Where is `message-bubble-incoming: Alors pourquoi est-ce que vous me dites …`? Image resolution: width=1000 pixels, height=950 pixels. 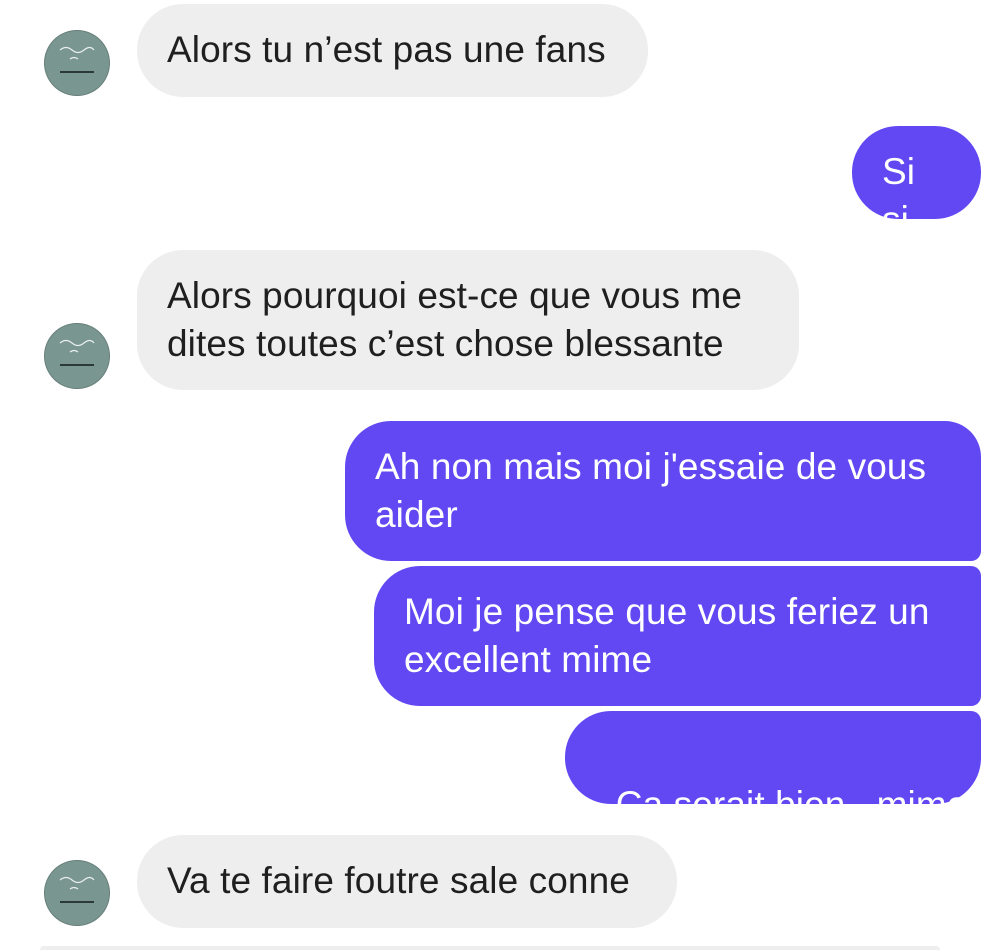
message-bubble-incoming: Alors pourquoi est-ce que vous me dites … is located at coordinates (468, 320).